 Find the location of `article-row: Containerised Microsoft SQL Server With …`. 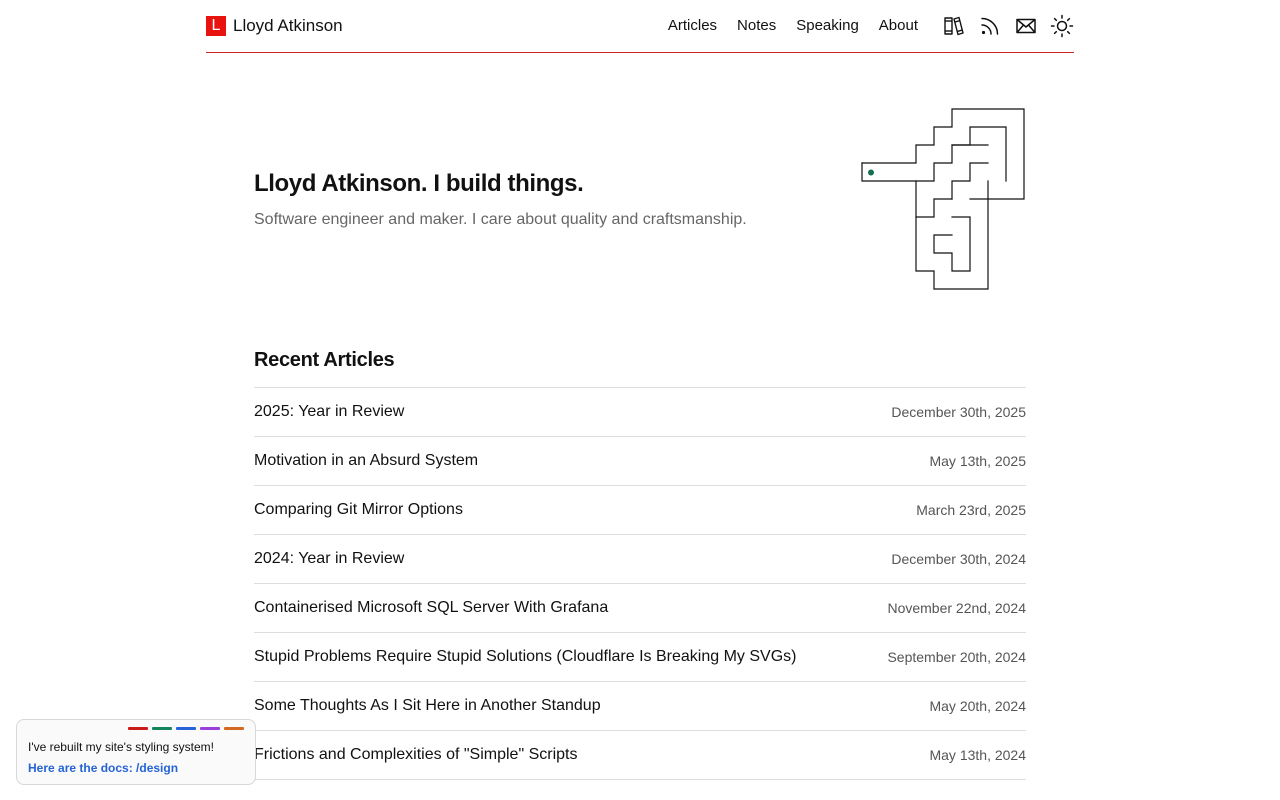

article-row: Containerised Microsoft SQL Server With … is located at coordinates (640, 608).